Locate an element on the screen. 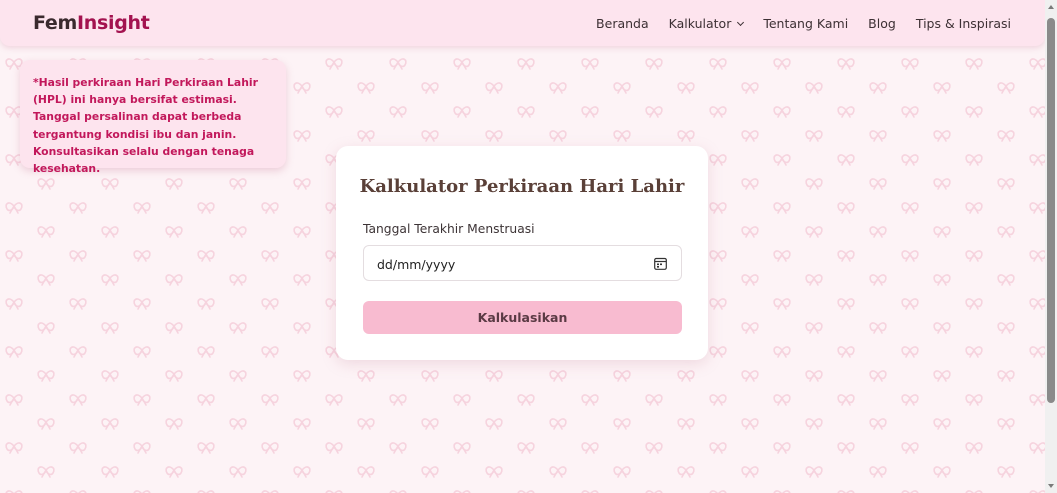 The height and width of the screenshot is (493, 1057). card-title: Kalkulator Perkiraan Hari Lahir is located at coordinates (522, 186).